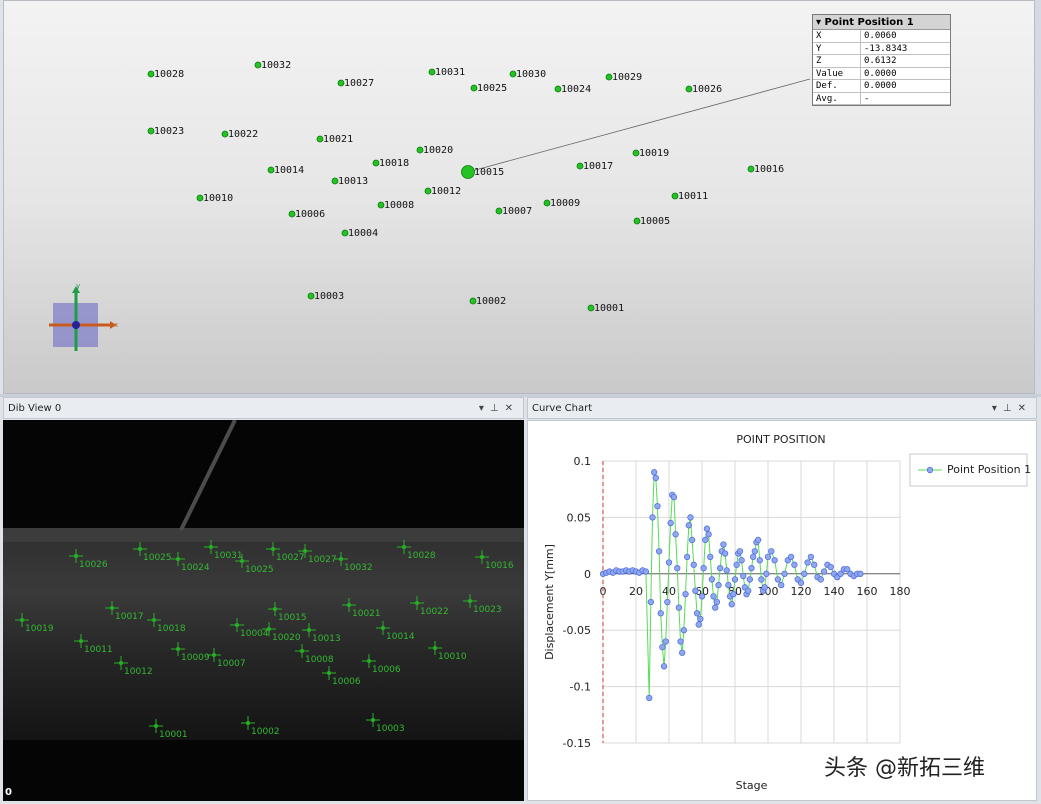 The image size is (1041, 804). I want to click on dib-marker-label: 10002, so click(265, 732).